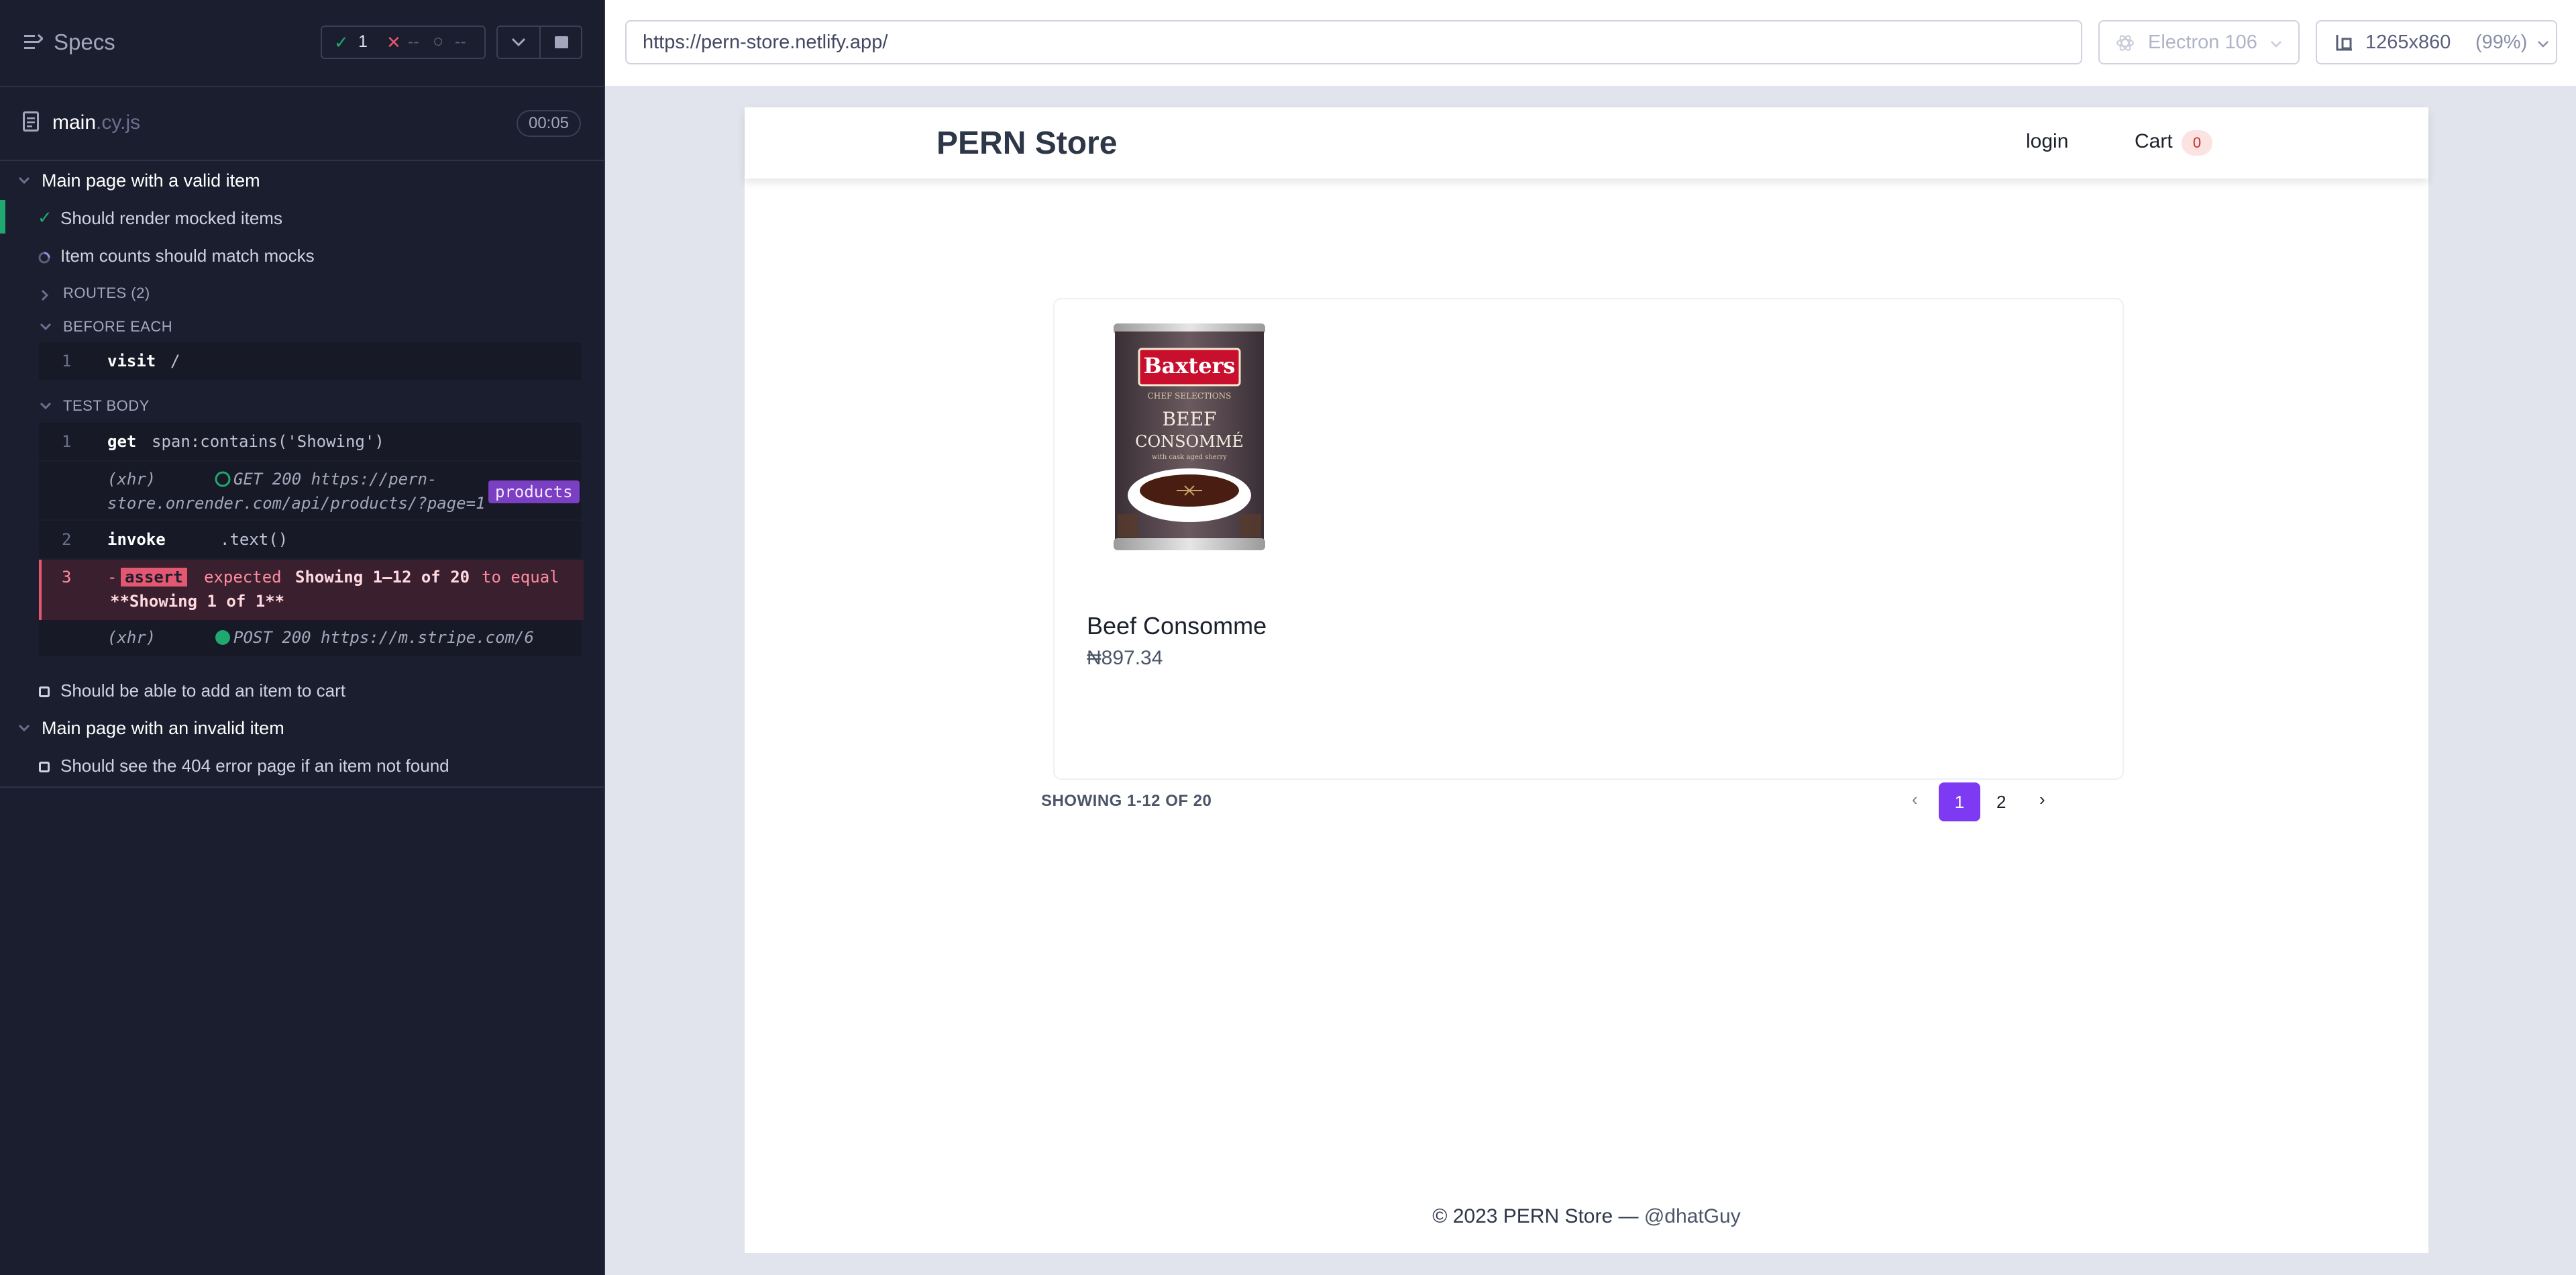 Image resolution: width=2576 pixels, height=1275 pixels. What do you see at coordinates (131, 480) in the screenshot?
I see `xhr-tag: (xhr)` at bounding box center [131, 480].